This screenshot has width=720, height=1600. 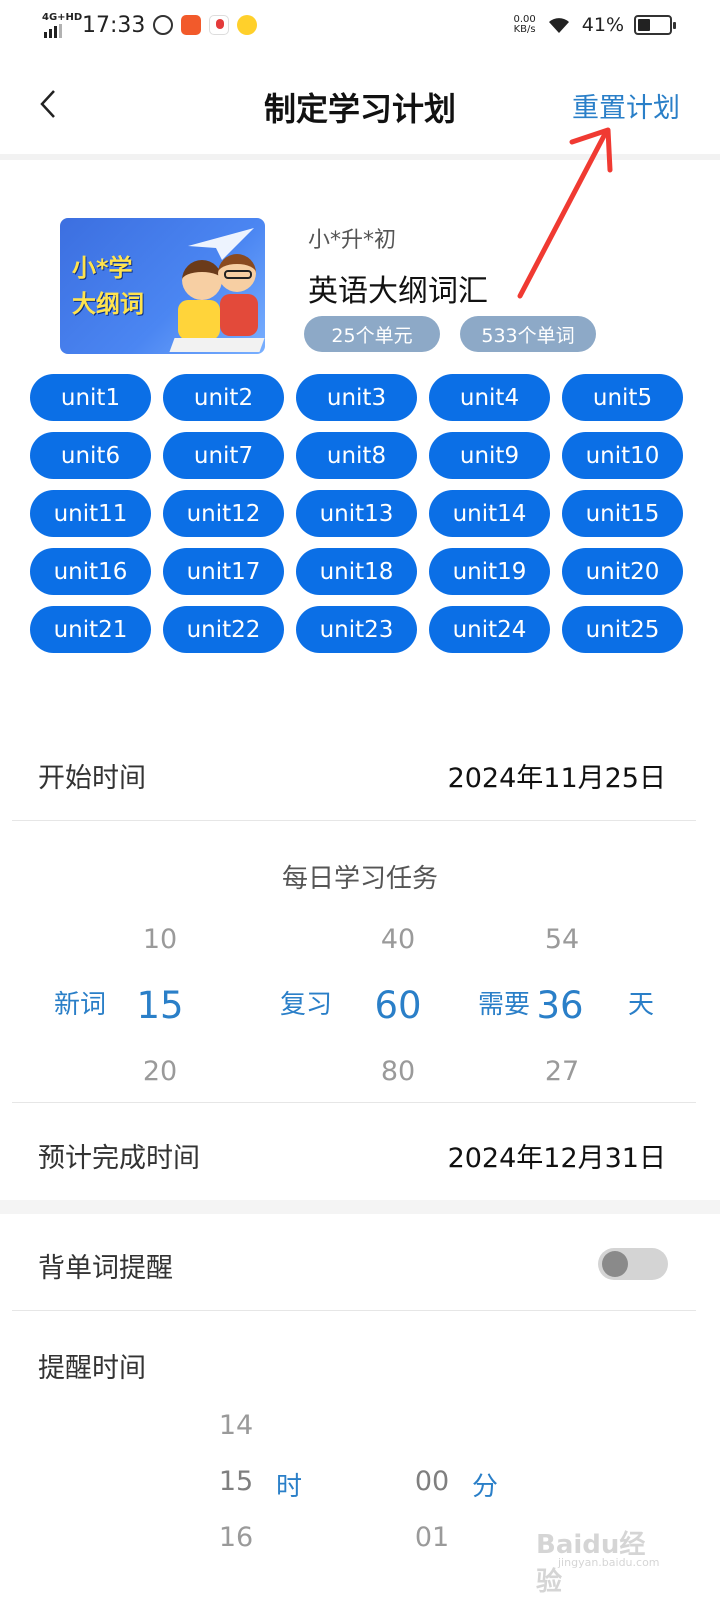 I want to click on reminder-toggle, so click(x=633, y=1264).